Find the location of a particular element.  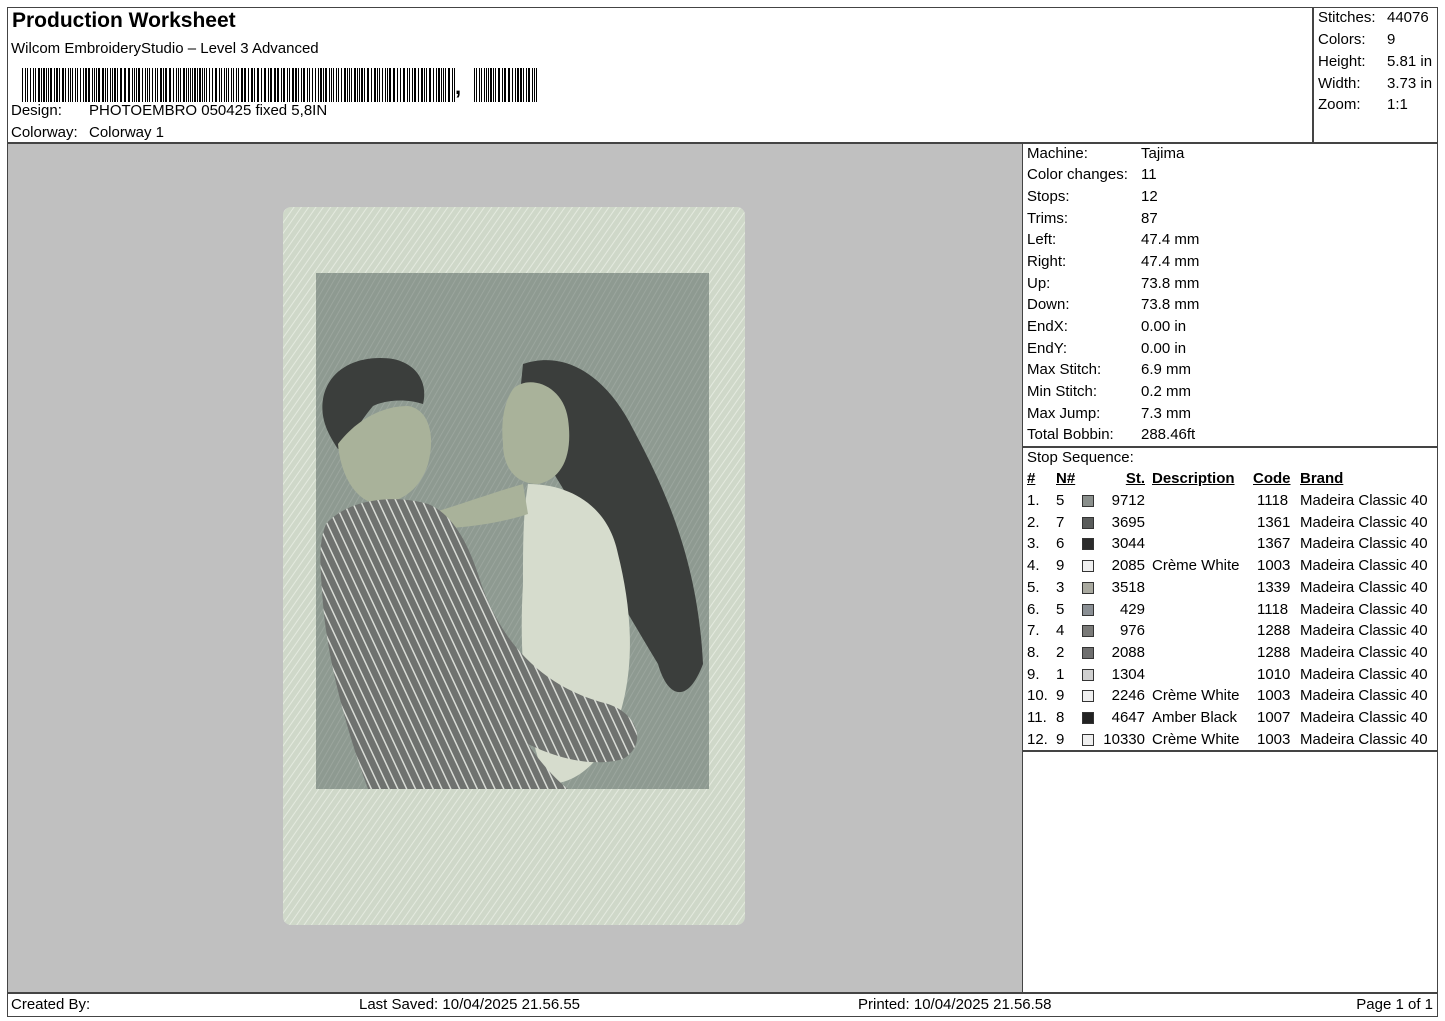

stitches-label: Stitches: is located at coordinates (1347, 17).